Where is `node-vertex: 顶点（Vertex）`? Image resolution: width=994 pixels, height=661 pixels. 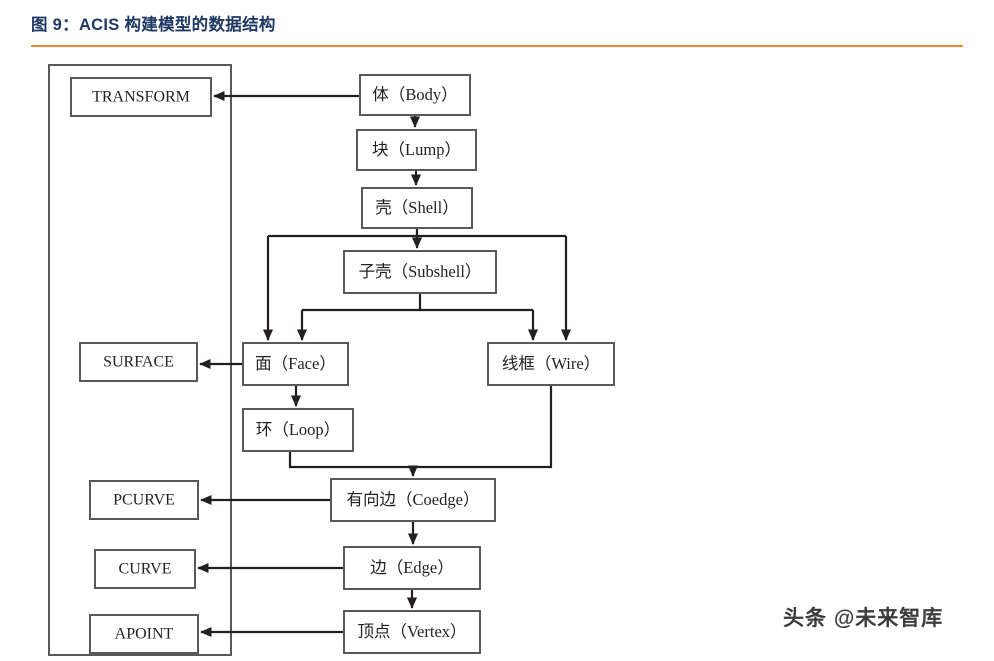 node-vertex: 顶点（Vertex） is located at coordinates (412, 632).